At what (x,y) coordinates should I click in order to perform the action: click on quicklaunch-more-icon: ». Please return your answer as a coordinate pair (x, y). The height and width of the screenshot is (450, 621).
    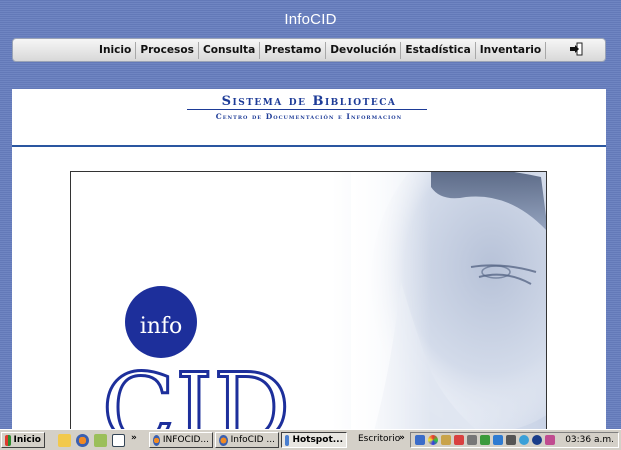
    Looking at the image, I should click on (134, 438).